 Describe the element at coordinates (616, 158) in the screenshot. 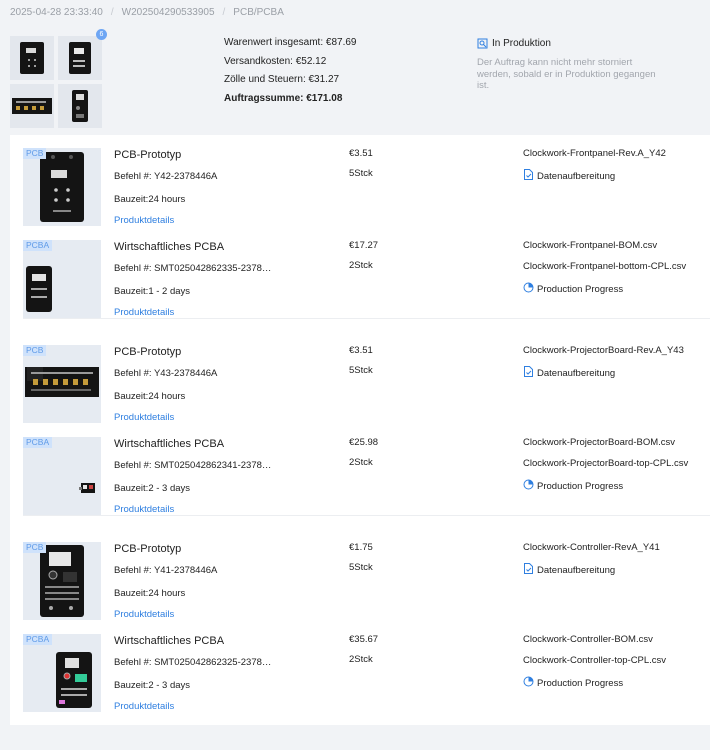

I see `file-name: Clockwork-Frontpanel-Rev.A_Y42` at that location.